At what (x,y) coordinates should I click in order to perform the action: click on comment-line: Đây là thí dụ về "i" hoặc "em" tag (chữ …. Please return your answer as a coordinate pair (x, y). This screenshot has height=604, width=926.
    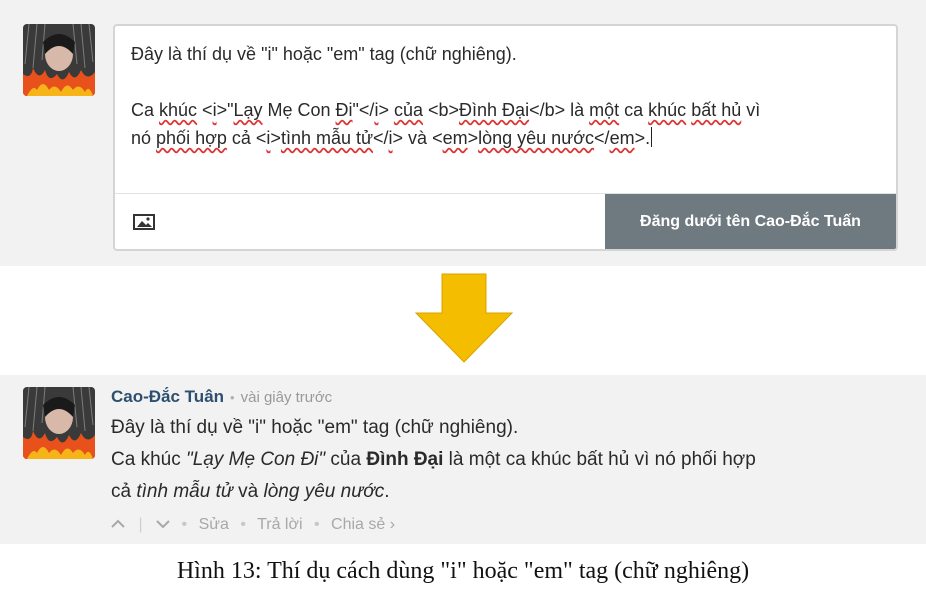
    Looking at the image, I should click on (315, 427).